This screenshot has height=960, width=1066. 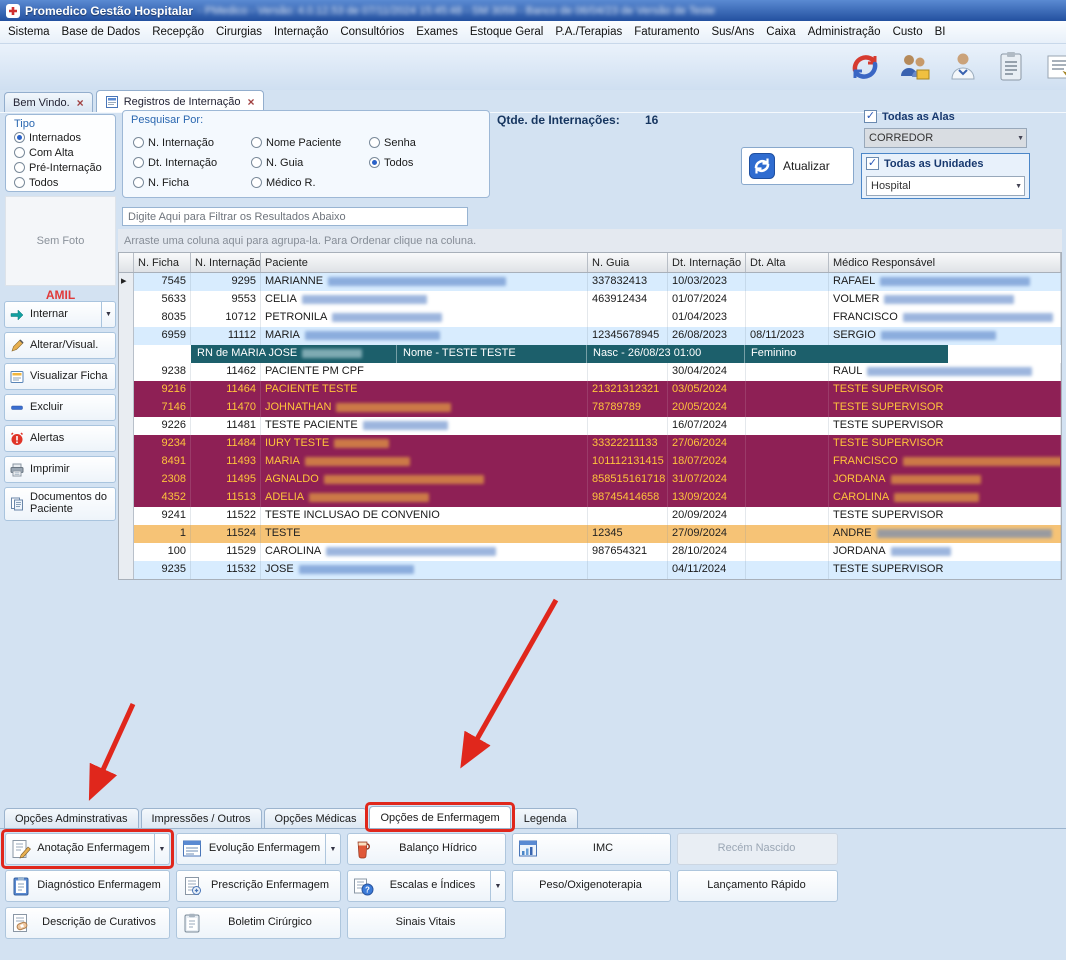 What do you see at coordinates (258, 886) in the screenshot?
I see `button-prescricao-enfermagem: Prescrição Enfermagem` at bounding box center [258, 886].